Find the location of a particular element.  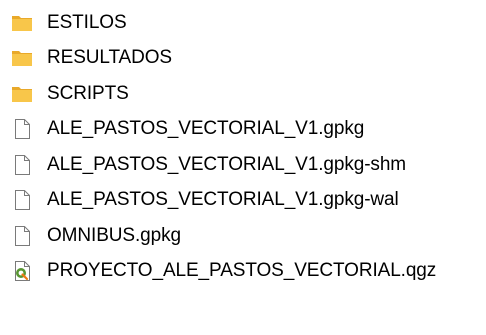

file-name: SCRIPTS is located at coordinates (88, 93).